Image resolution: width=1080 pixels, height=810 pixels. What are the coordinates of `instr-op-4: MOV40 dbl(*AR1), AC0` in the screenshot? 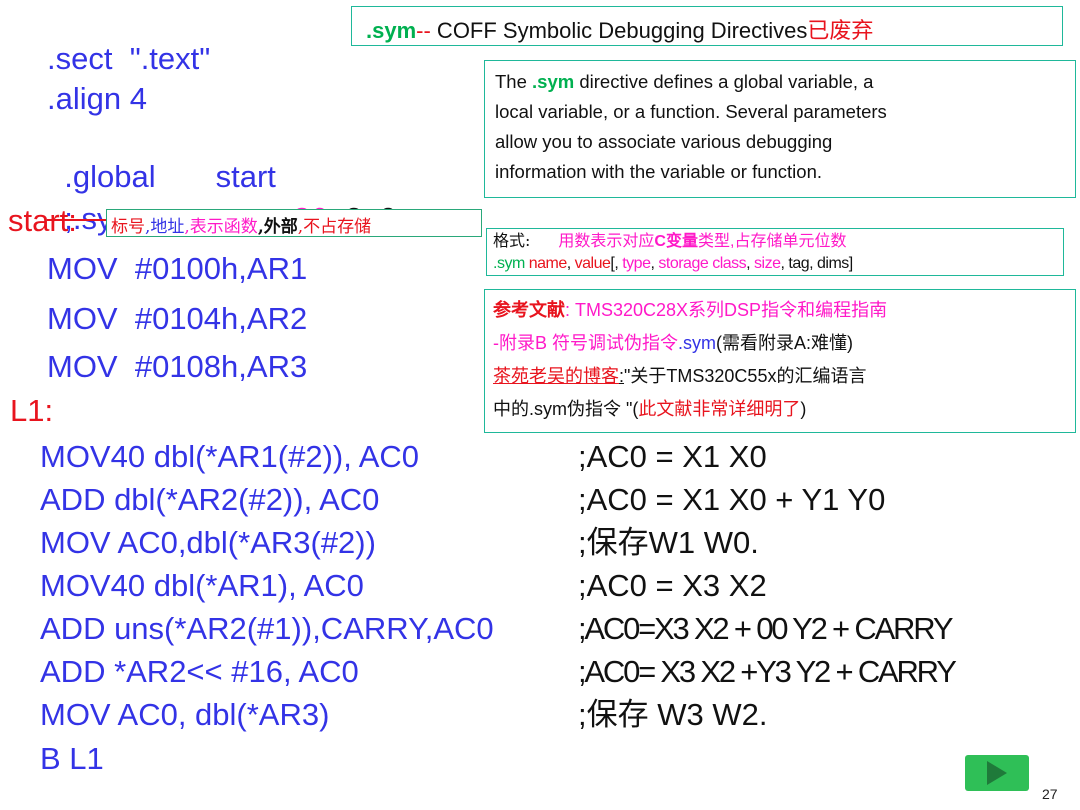 It's located at (202, 585).